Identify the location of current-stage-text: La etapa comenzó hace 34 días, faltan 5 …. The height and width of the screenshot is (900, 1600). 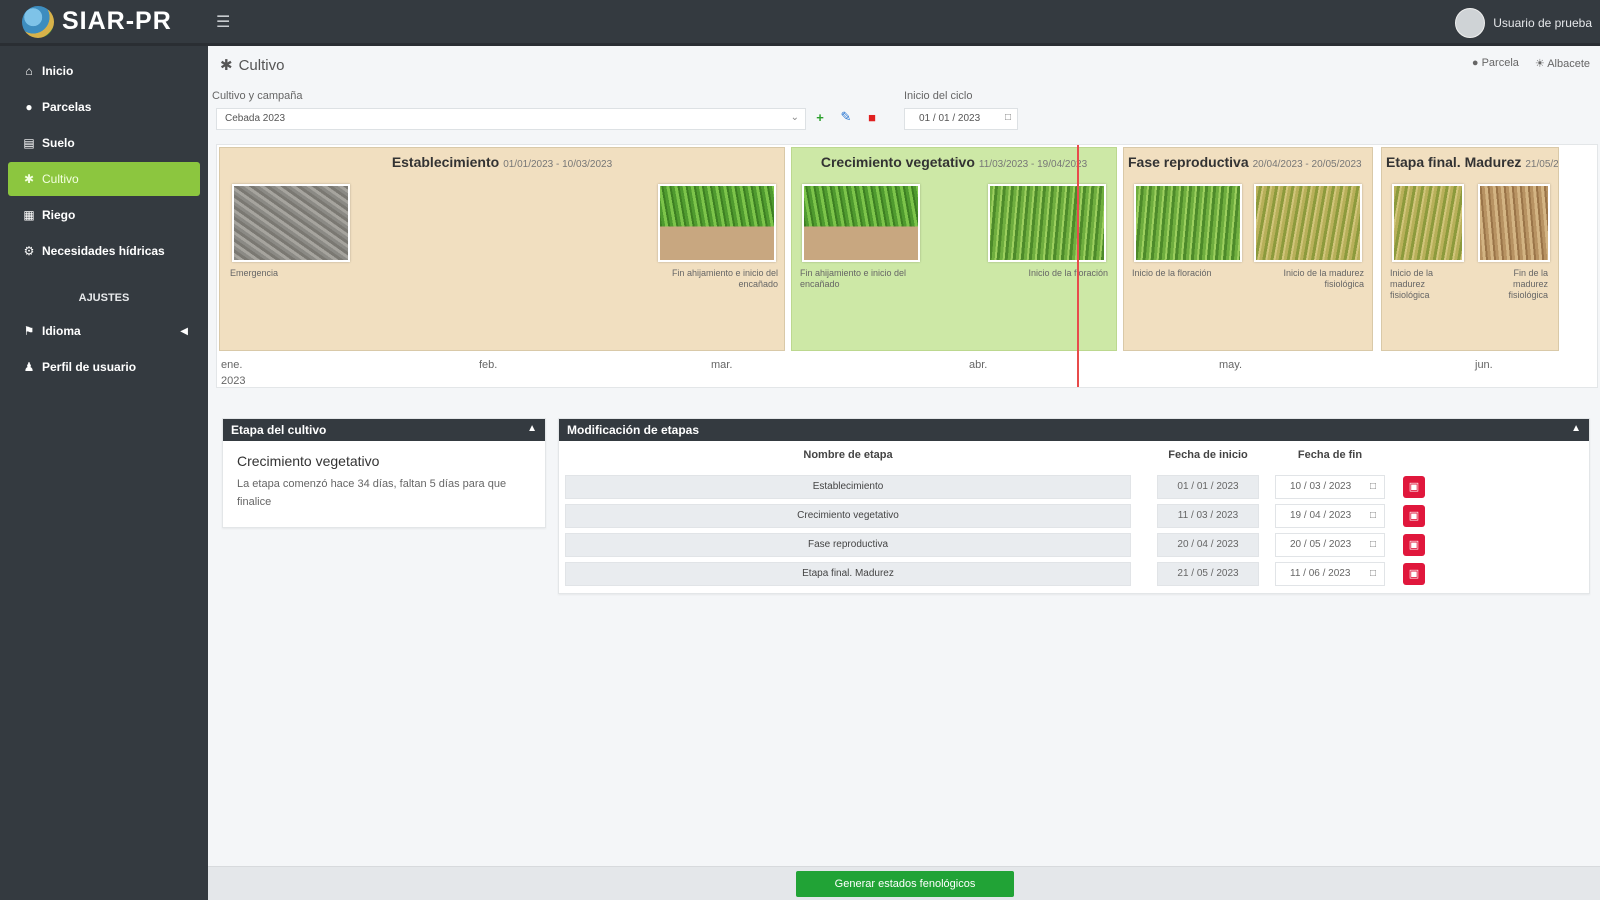
(372, 493).